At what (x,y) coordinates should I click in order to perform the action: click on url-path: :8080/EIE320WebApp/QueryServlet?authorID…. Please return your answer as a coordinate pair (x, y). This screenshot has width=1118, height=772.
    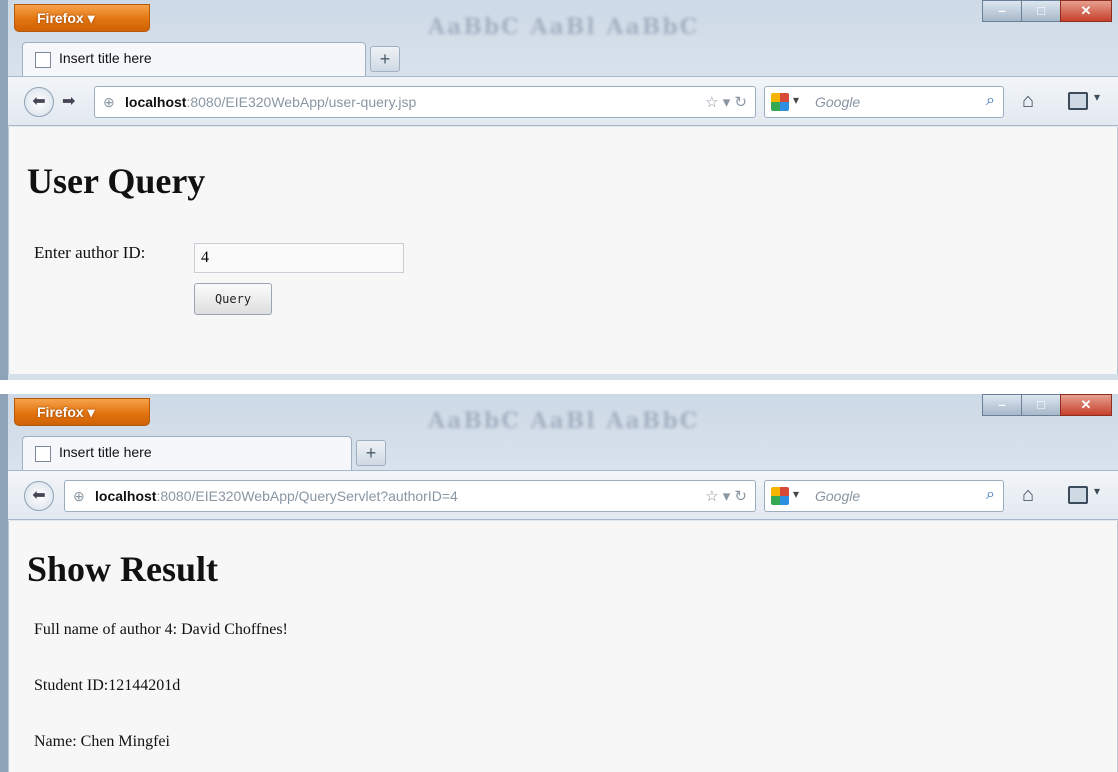
    Looking at the image, I should click on (307, 496).